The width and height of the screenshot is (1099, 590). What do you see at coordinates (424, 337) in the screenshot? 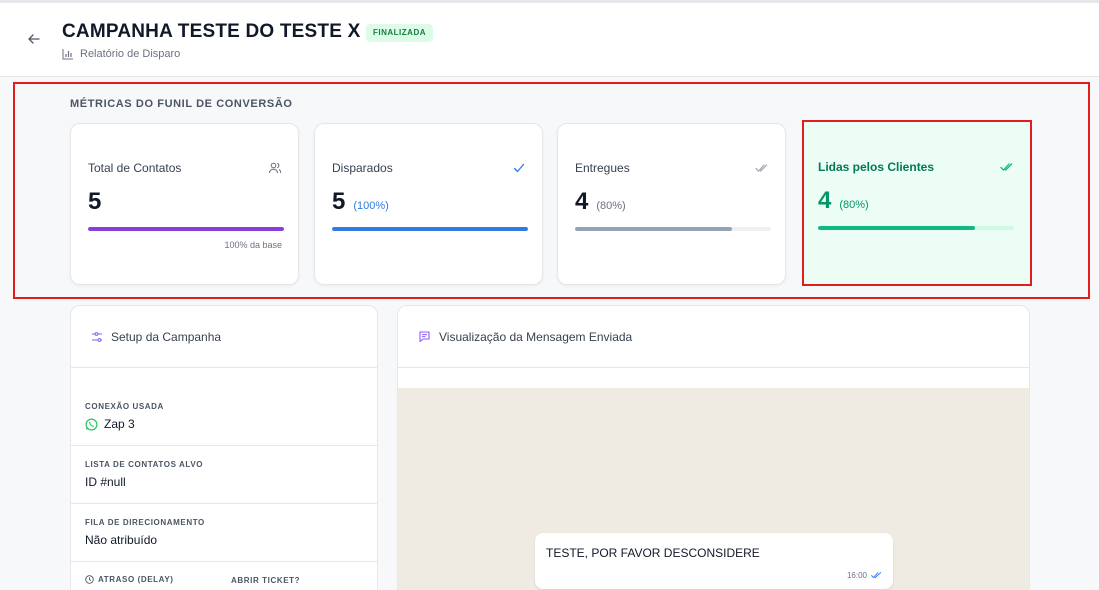
I see `message-square-icon` at bounding box center [424, 337].